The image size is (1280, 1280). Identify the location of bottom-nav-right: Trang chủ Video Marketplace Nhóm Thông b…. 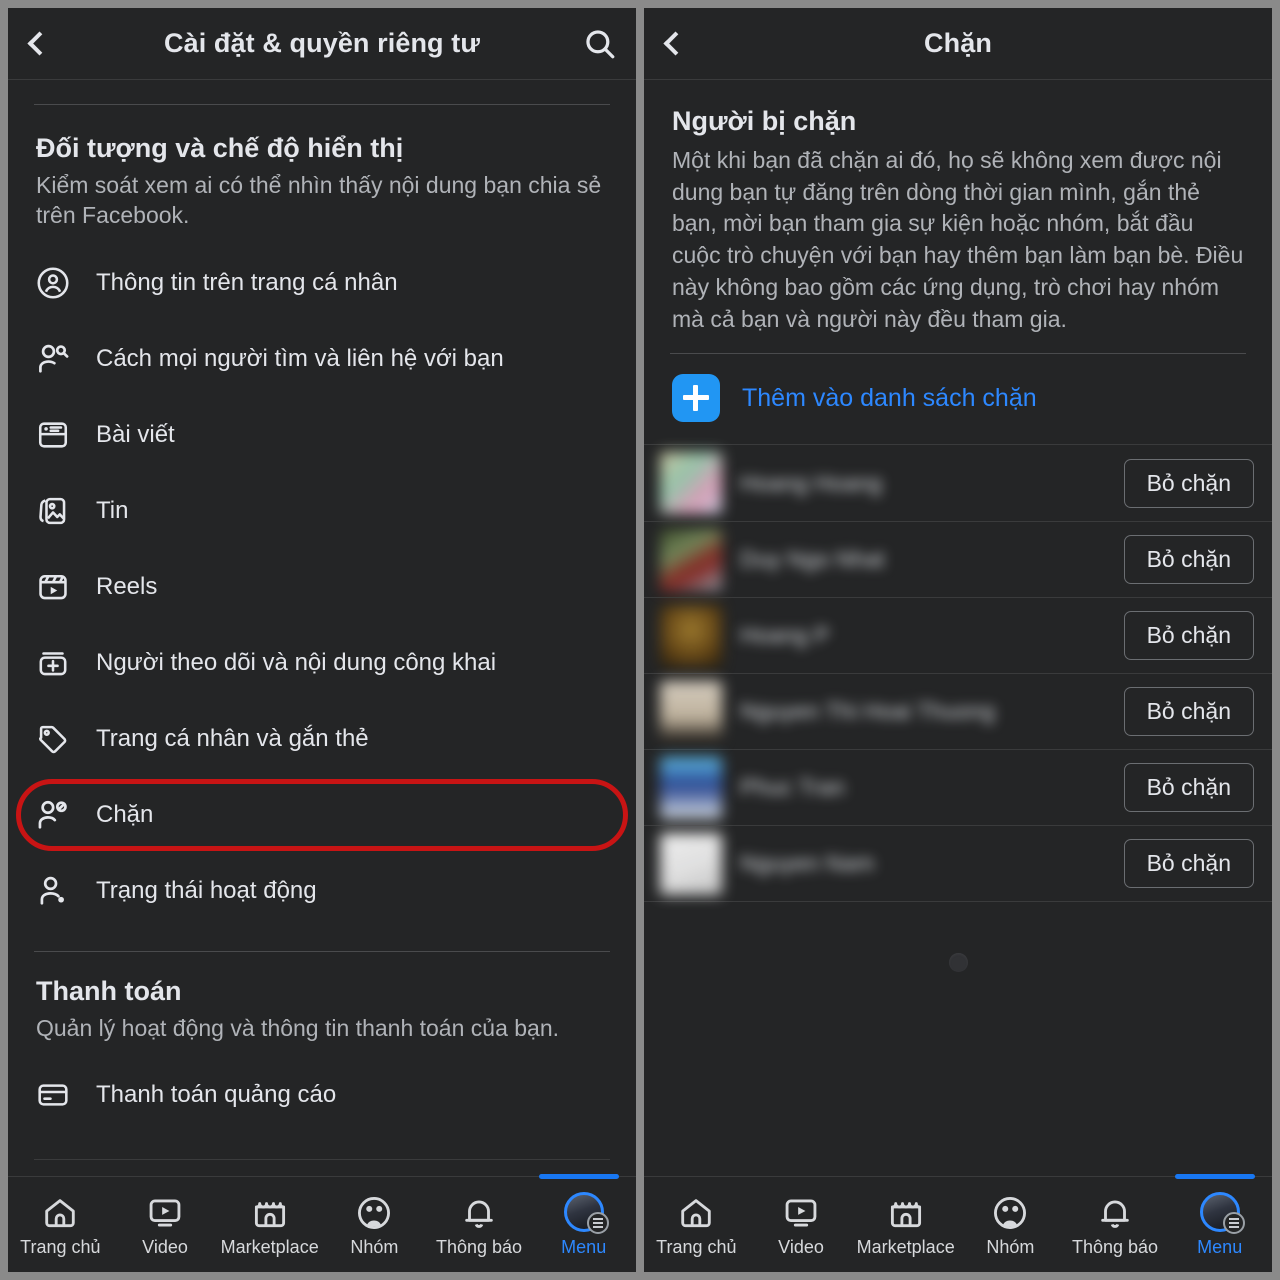
(958, 1223).